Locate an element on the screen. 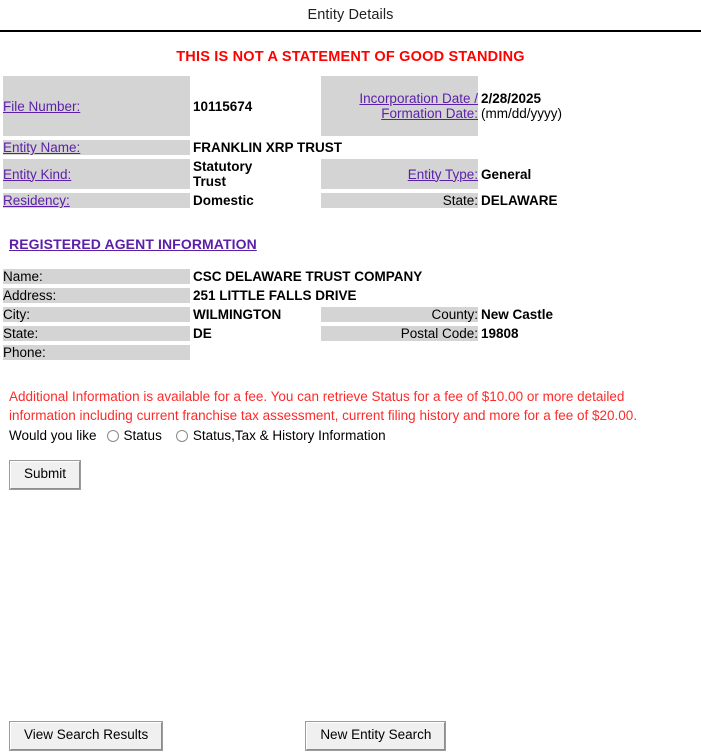 The height and width of the screenshot is (755, 701). agent-name-value: CSC DELAWARE TRUST COMPANY is located at coordinates (308, 276).